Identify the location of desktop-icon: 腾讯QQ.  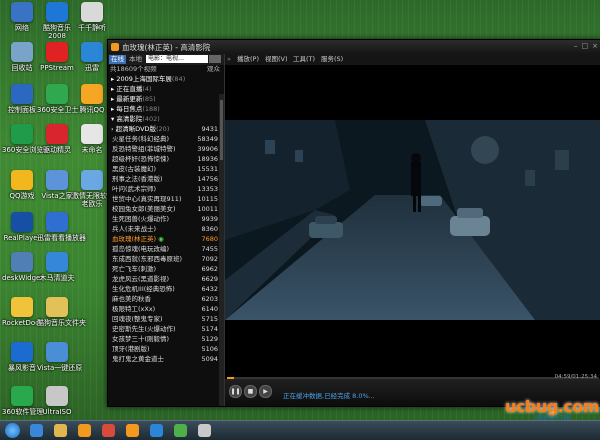
(92, 99).